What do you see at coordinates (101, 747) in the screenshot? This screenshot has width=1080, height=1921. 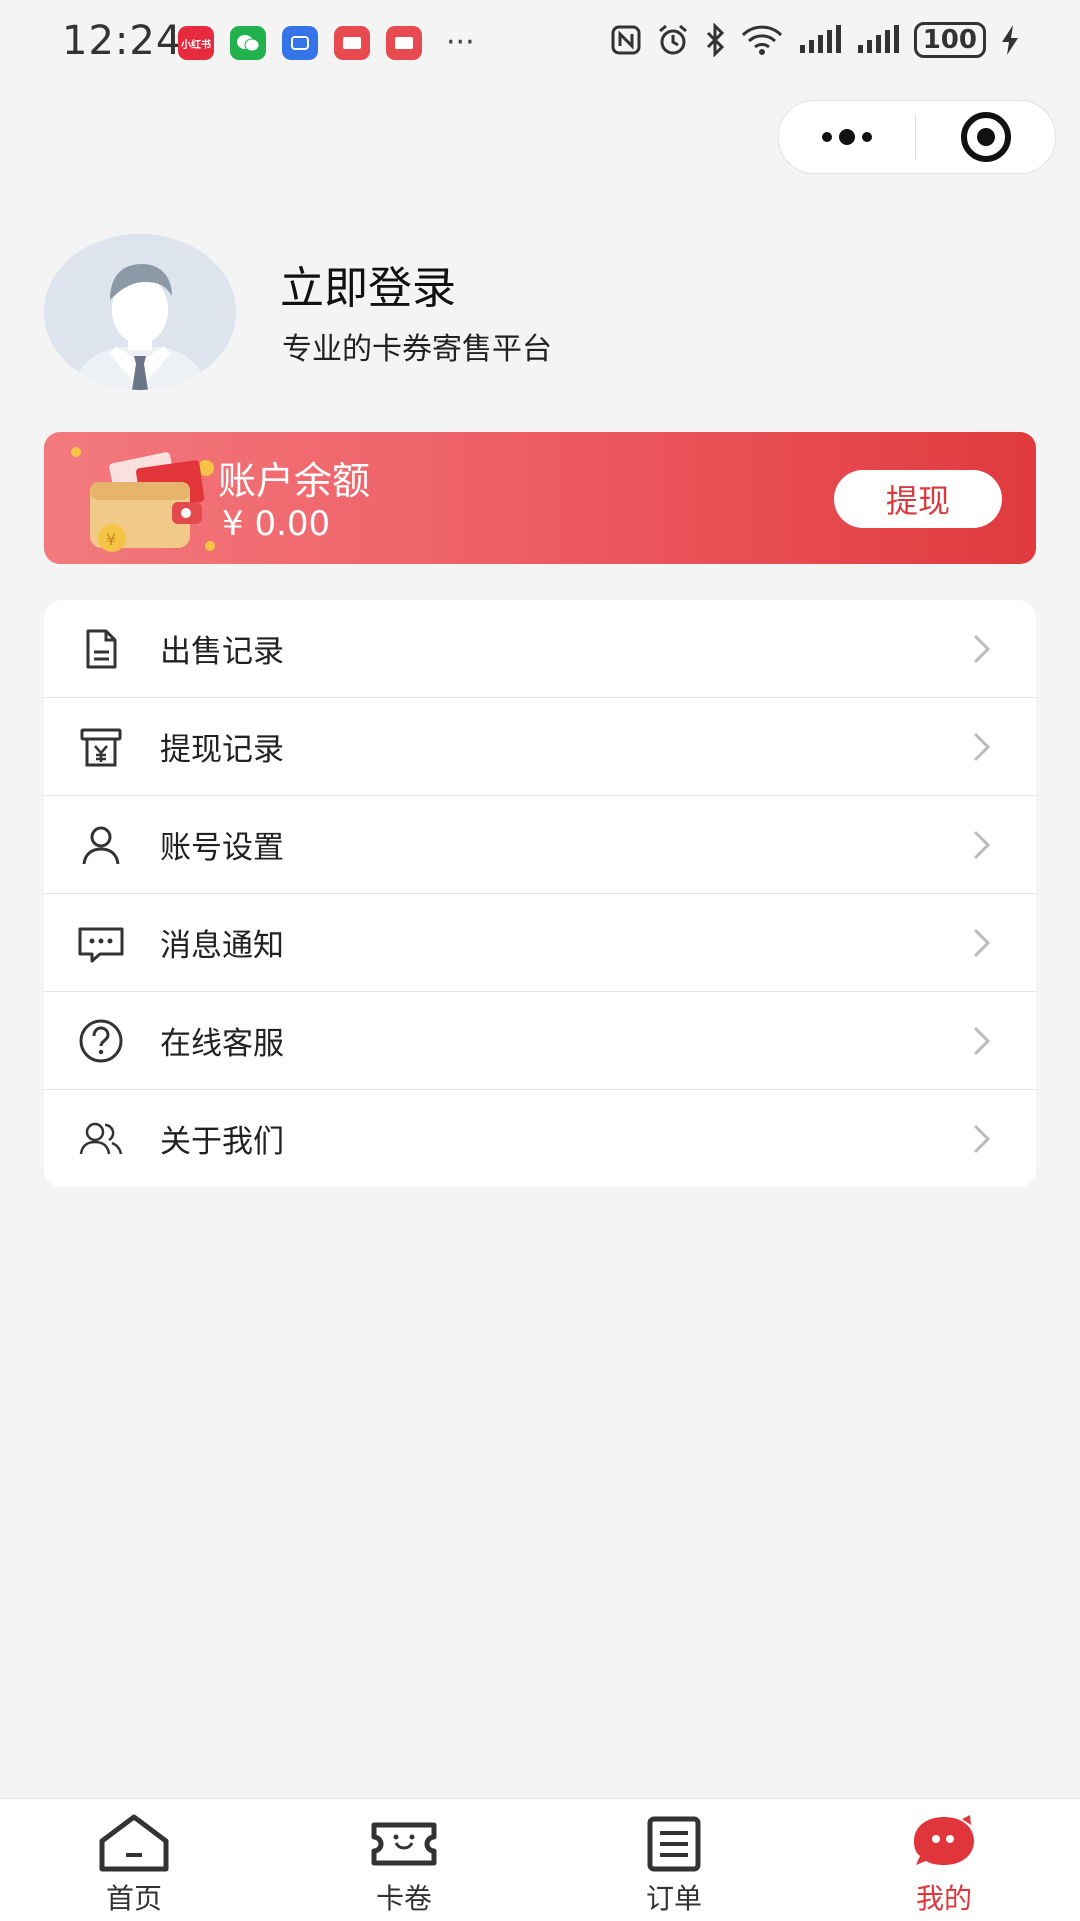 I see `yen-receipt-icon` at bounding box center [101, 747].